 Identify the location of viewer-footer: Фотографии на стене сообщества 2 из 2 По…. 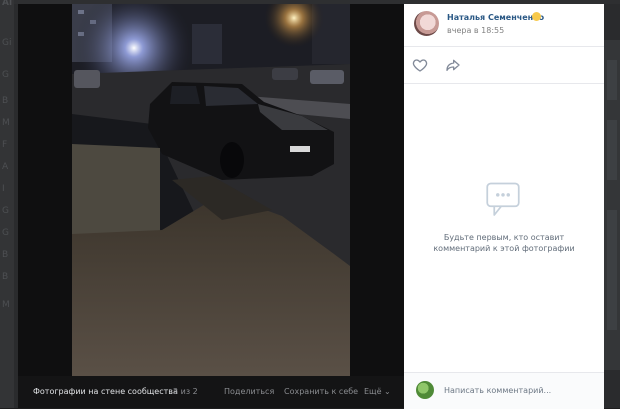
(211, 392).